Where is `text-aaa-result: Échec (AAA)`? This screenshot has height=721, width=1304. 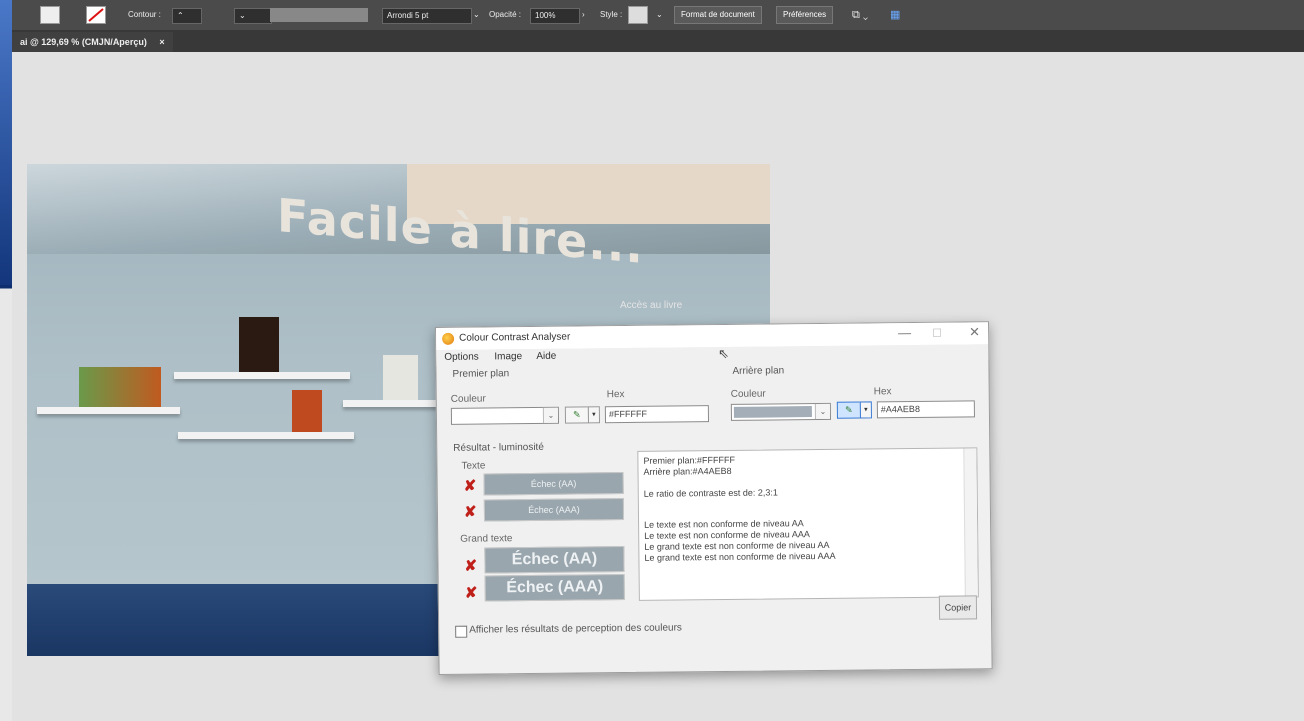
text-aaa-result: Échec (AAA) is located at coordinates (554, 510).